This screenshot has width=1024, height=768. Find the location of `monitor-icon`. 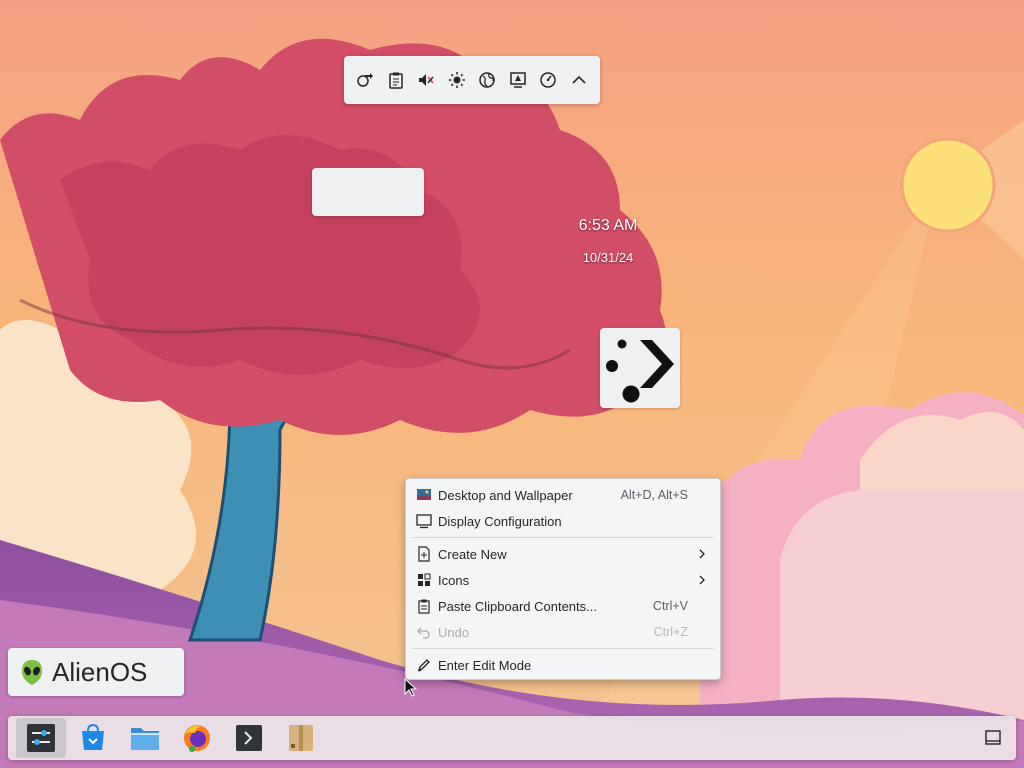

monitor-icon is located at coordinates (424, 521).